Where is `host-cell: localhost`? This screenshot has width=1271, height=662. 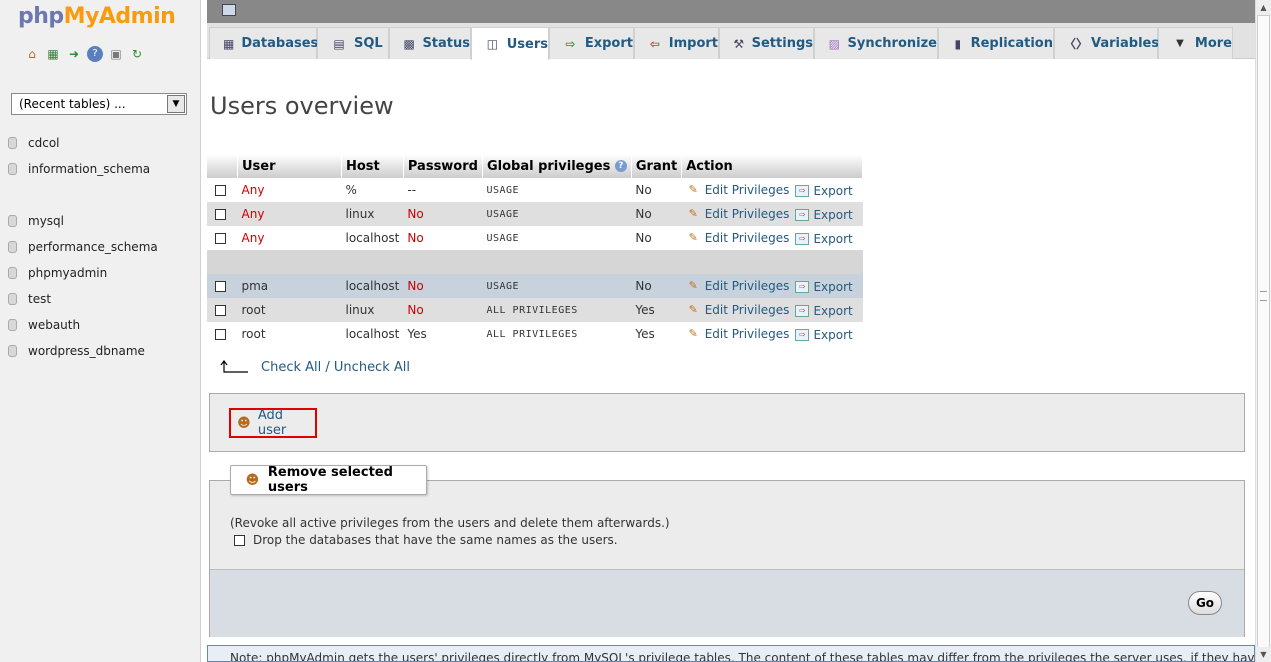
host-cell: localhost is located at coordinates (372, 334).